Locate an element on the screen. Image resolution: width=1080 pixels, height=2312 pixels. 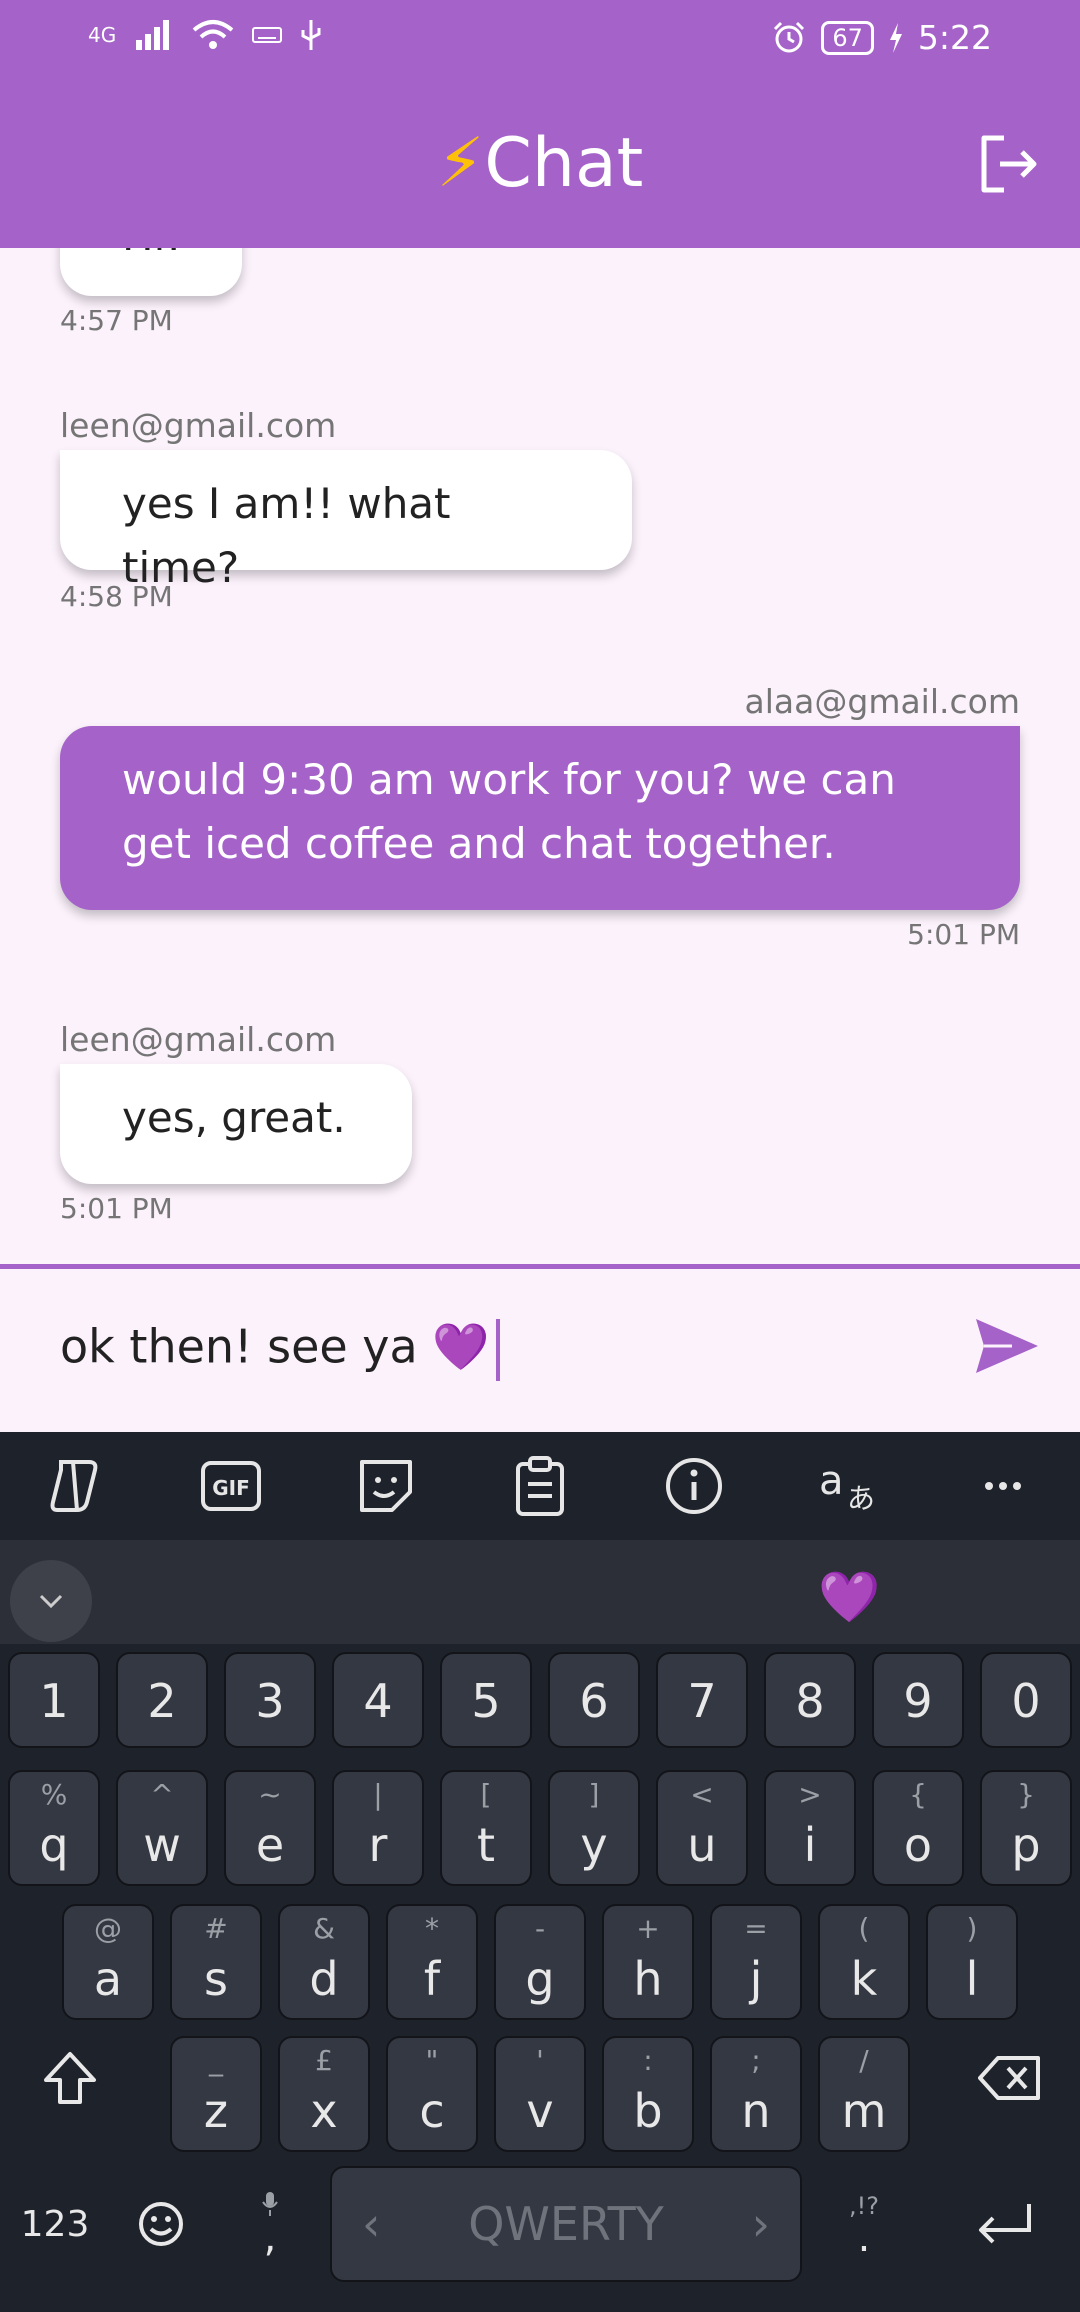
shift-key is located at coordinates (70, 2078).